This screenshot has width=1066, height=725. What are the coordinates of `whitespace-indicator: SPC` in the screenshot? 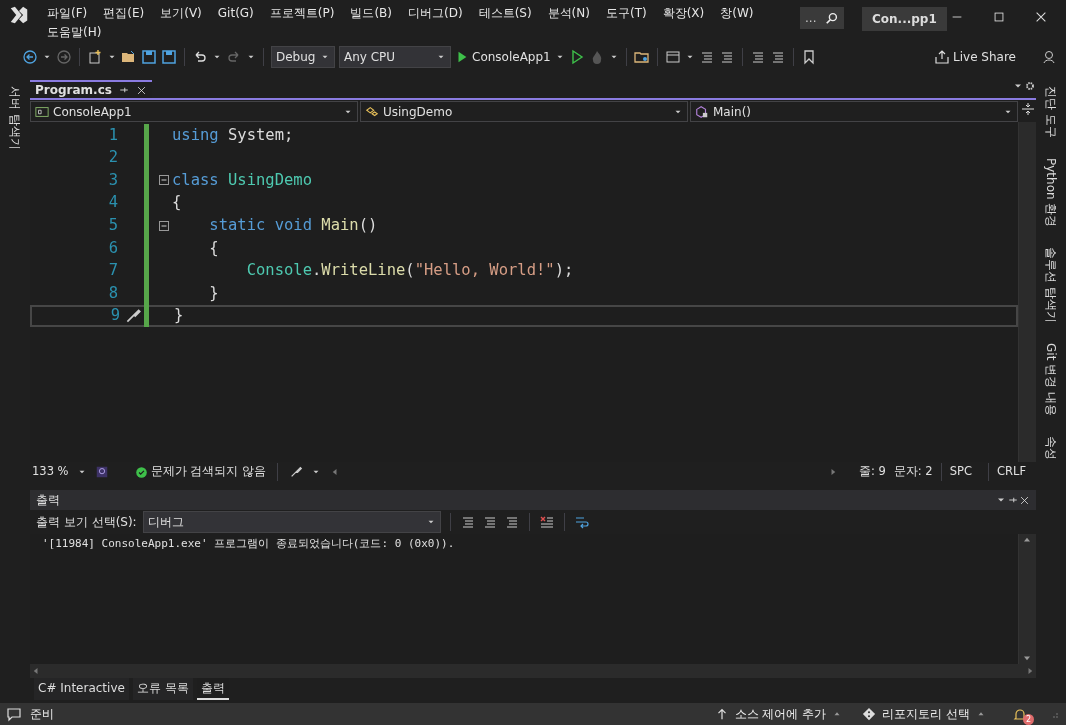 It's located at (960, 472).